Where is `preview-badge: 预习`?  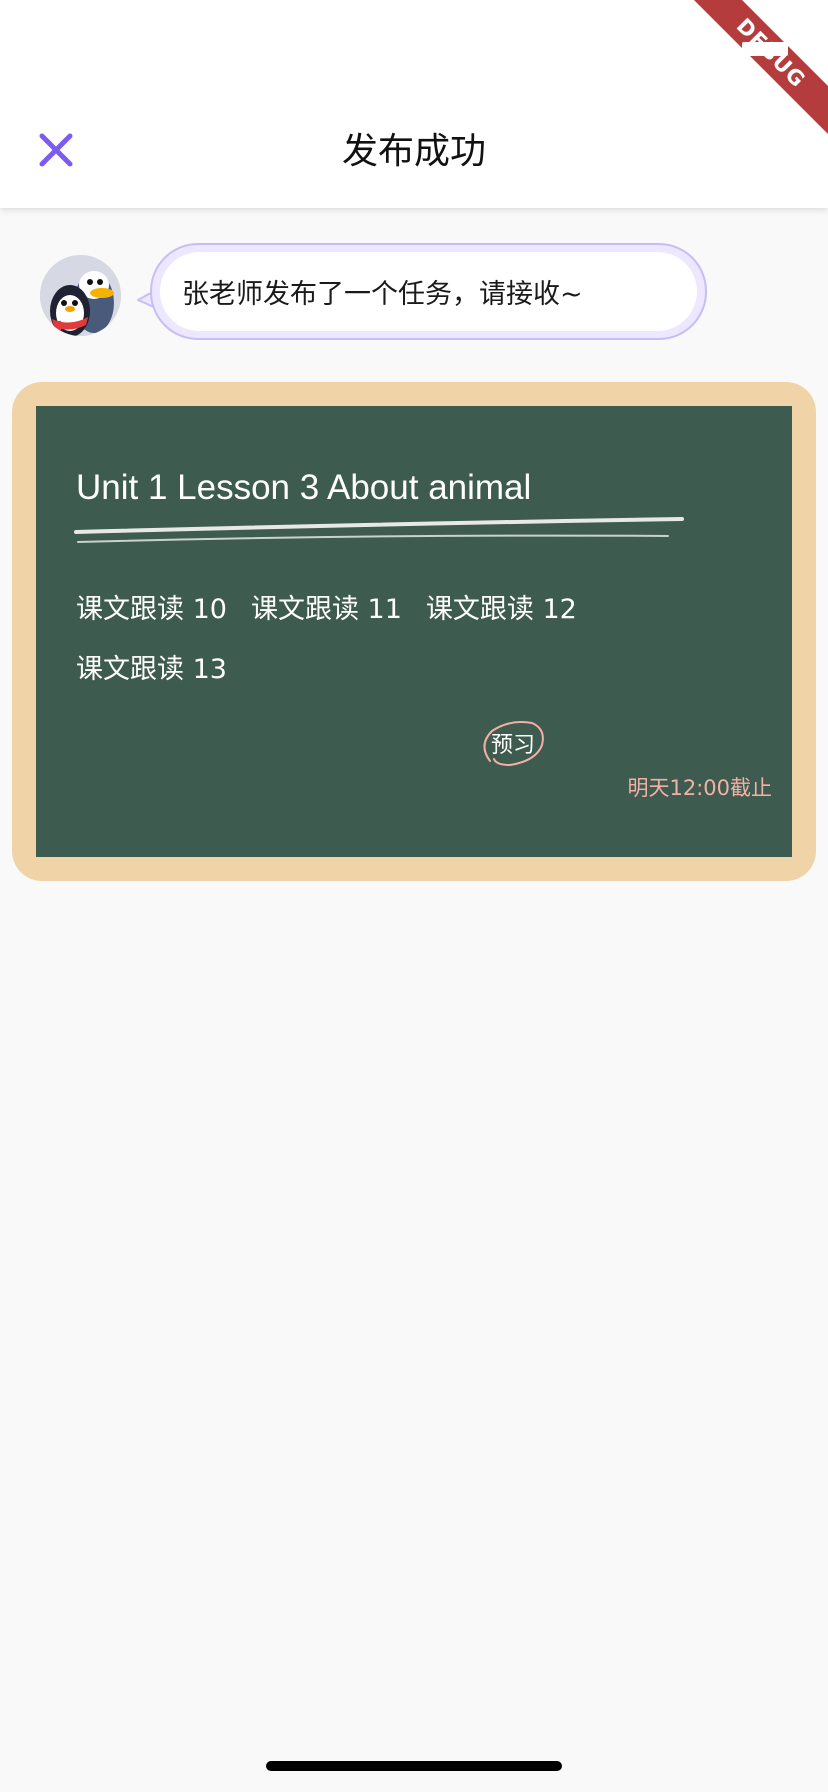
preview-badge: 预习 is located at coordinates (513, 743).